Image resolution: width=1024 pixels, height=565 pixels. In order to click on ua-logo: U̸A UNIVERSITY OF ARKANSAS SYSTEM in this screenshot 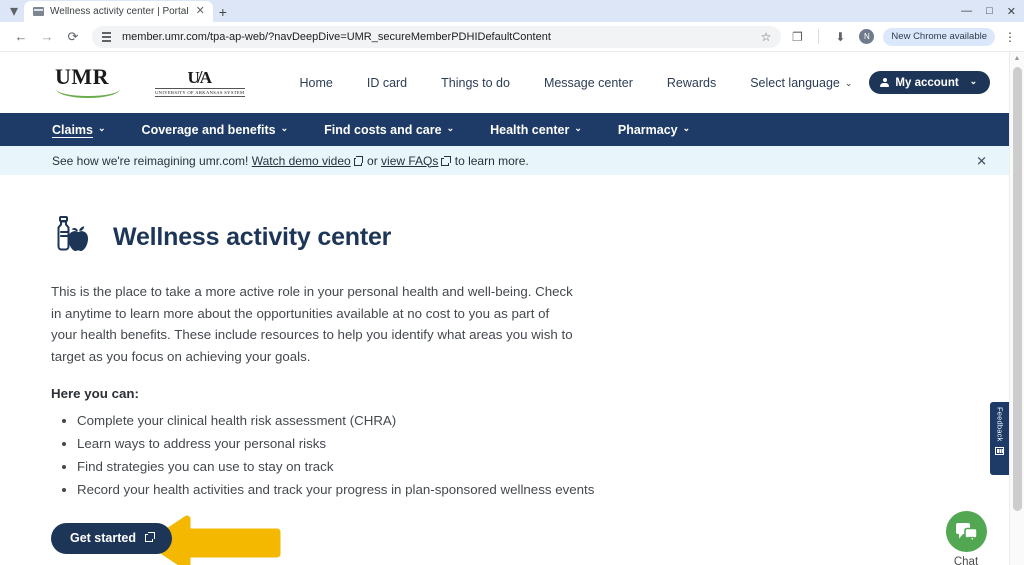, I will do `click(200, 83)`.